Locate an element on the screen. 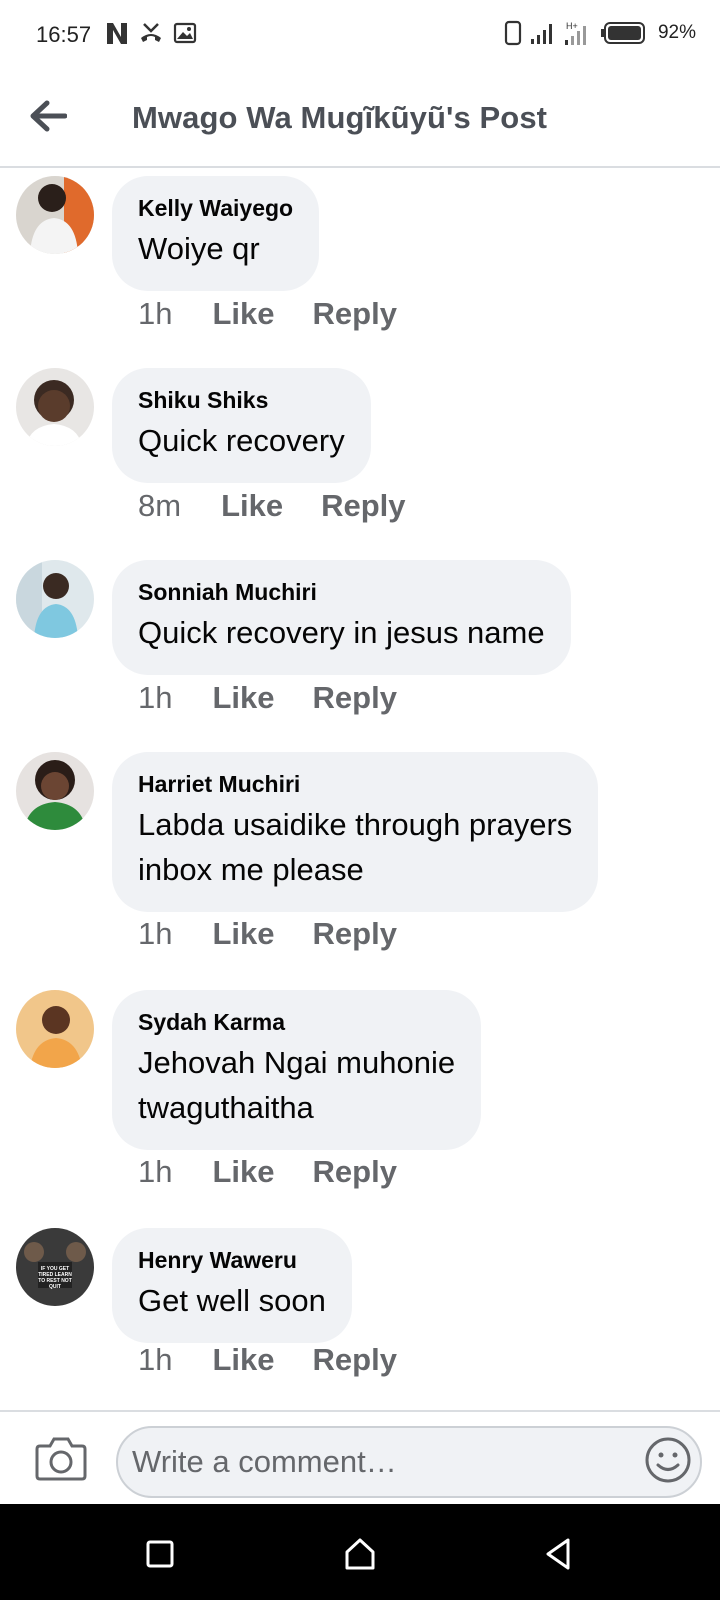  status-time: 16:57 is located at coordinates (64, 34).